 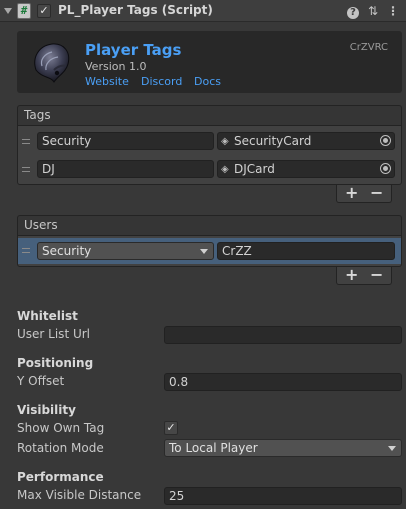 I want to click on whitelist-section-title: Whitelist, so click(x=47, y=316).